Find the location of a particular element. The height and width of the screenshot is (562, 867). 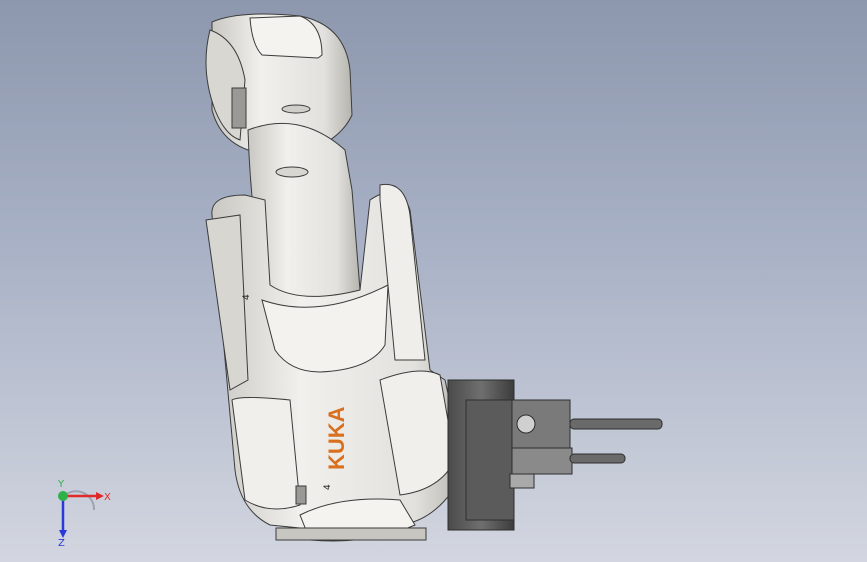

y-axis-dot is located at coordinates (63, 496).